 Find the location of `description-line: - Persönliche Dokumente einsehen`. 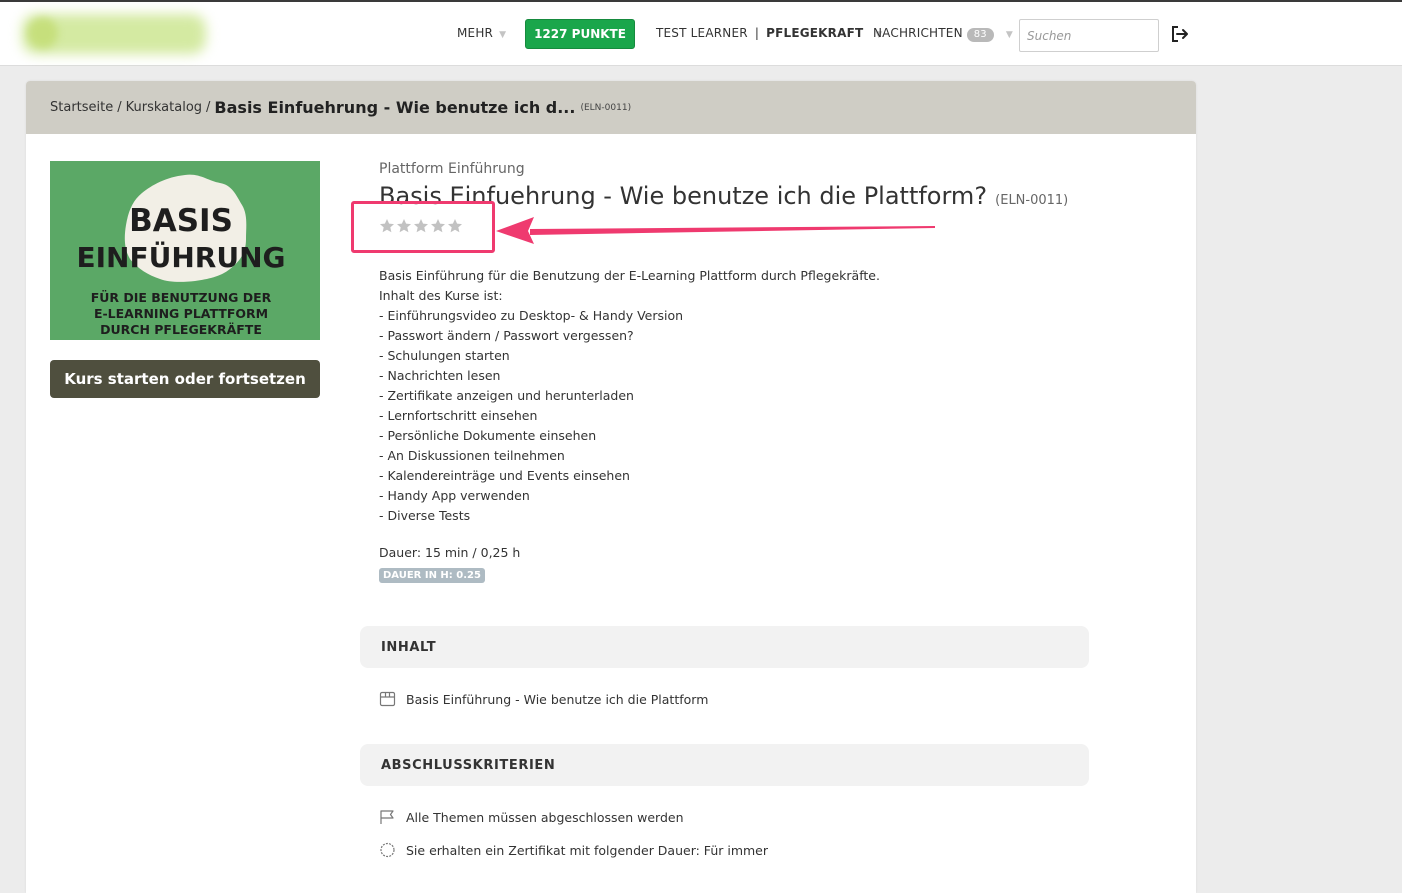

description-line: - Persönliche Dokumente einsehen is located at coordinates (488, 435).